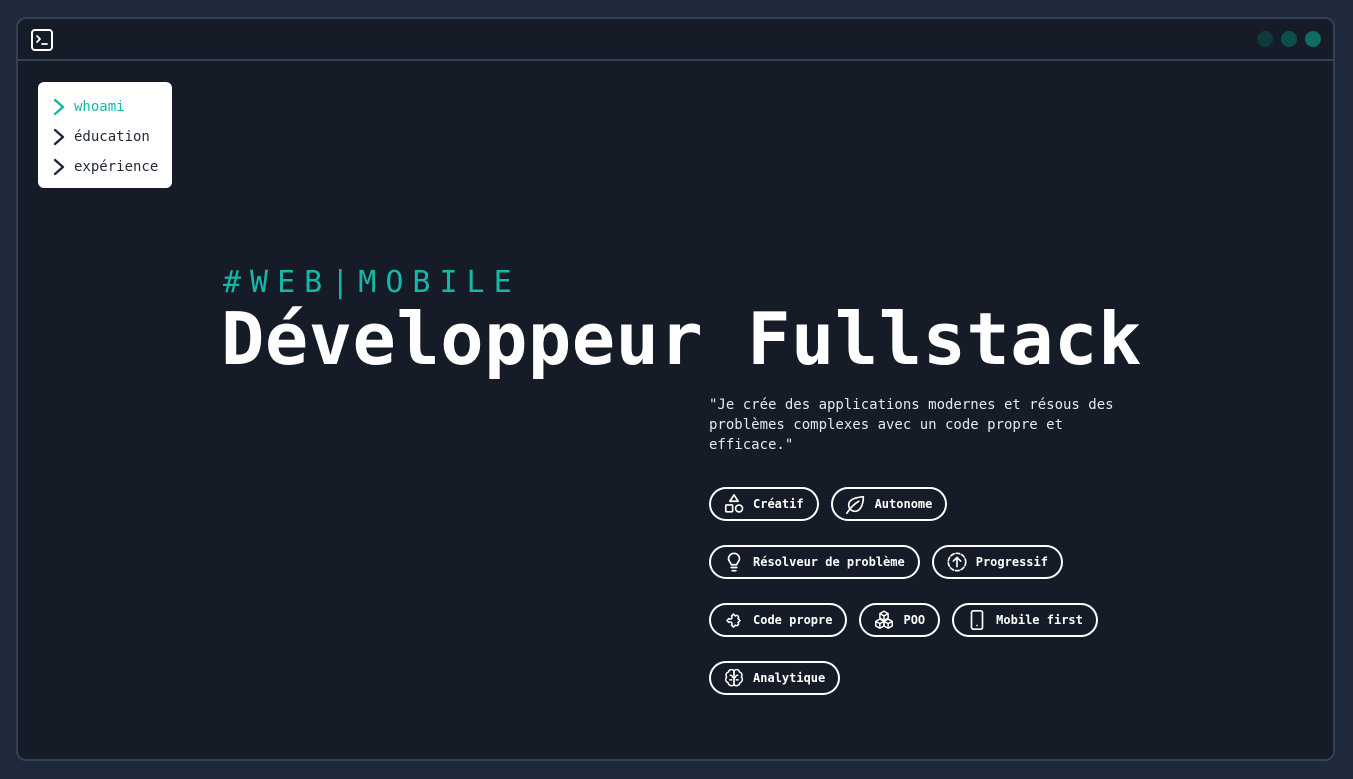 This screenshot has height=779, width=1353. I want to click on tag-label: Créatif, so click(778, 504).